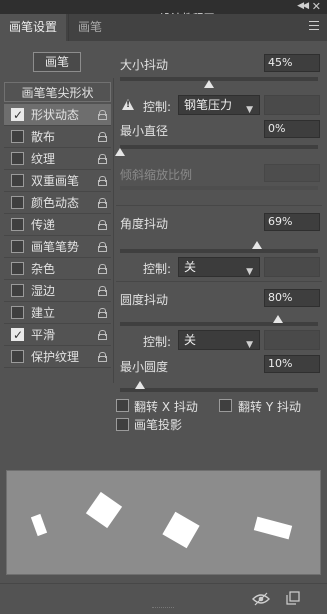 The height and width of the screenshot is (614, 327). I want to click on size-jitter-value: 45%, so click(292, 63).